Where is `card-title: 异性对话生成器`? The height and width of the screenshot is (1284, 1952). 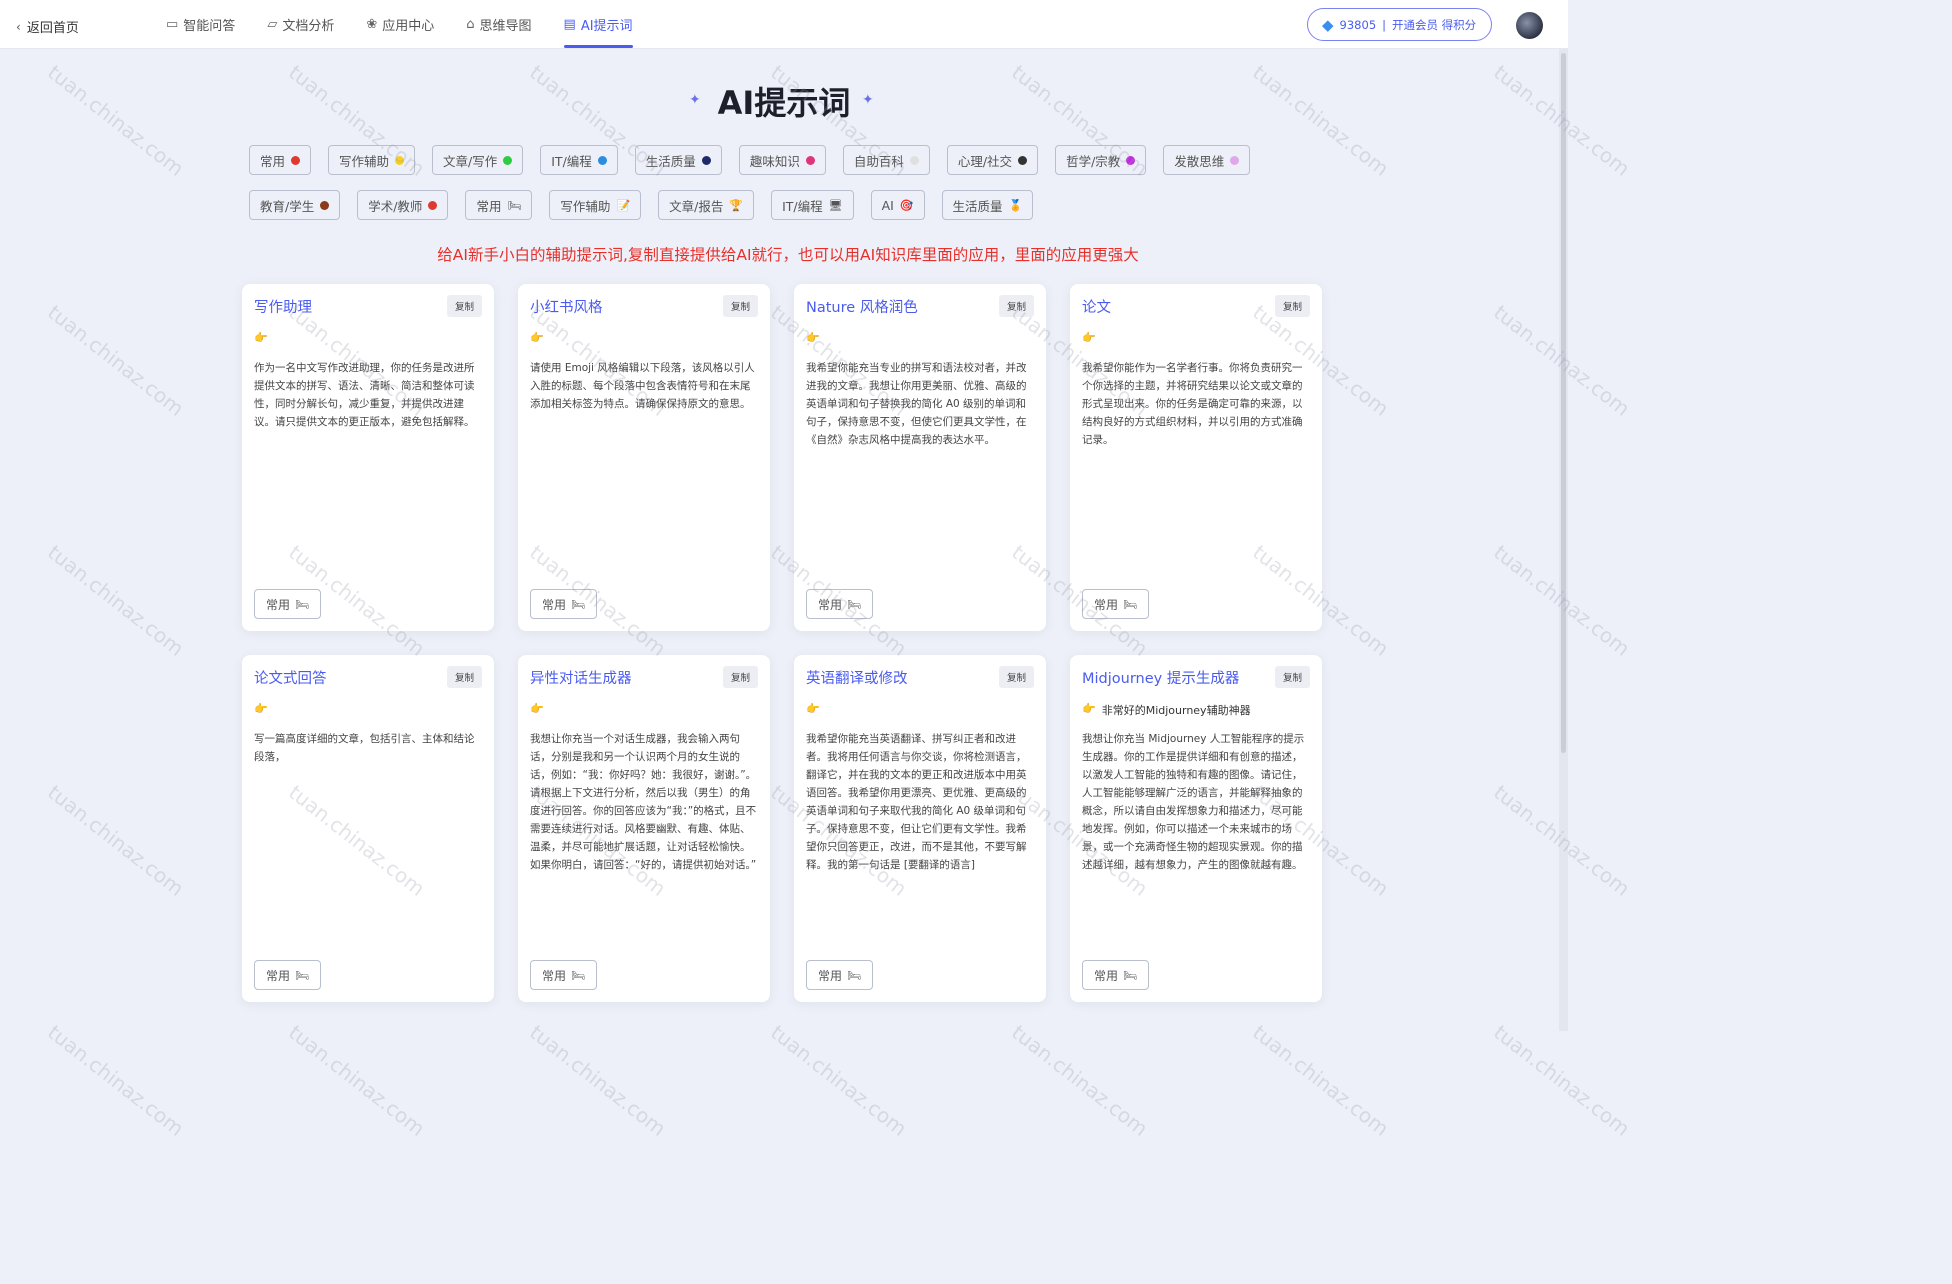 card-title: 异性对话生成器 is located at coordinates (581, 677).